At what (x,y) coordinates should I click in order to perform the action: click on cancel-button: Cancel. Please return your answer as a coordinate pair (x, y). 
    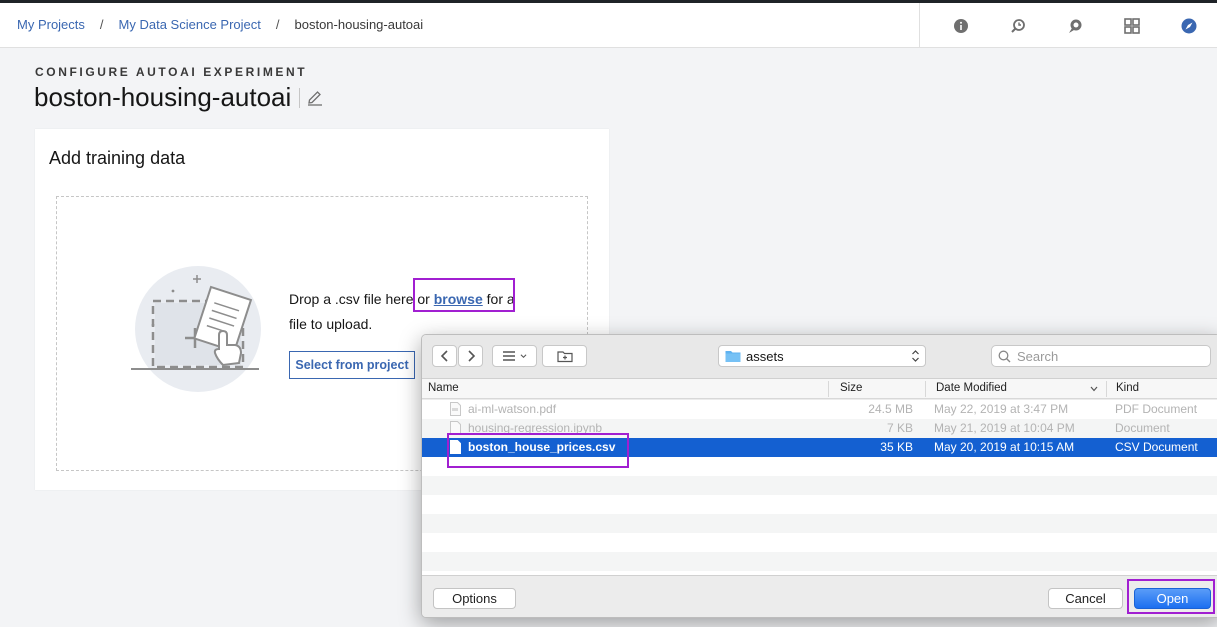
    Looking at the image, I should click on (1085, 598).